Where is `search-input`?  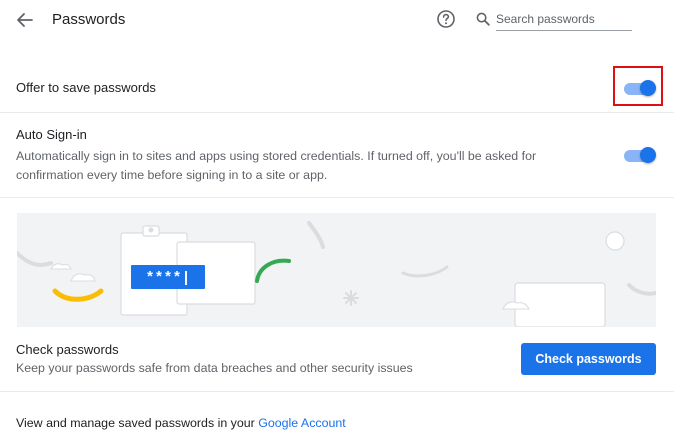 search-input is located at coordinates (564, 19).